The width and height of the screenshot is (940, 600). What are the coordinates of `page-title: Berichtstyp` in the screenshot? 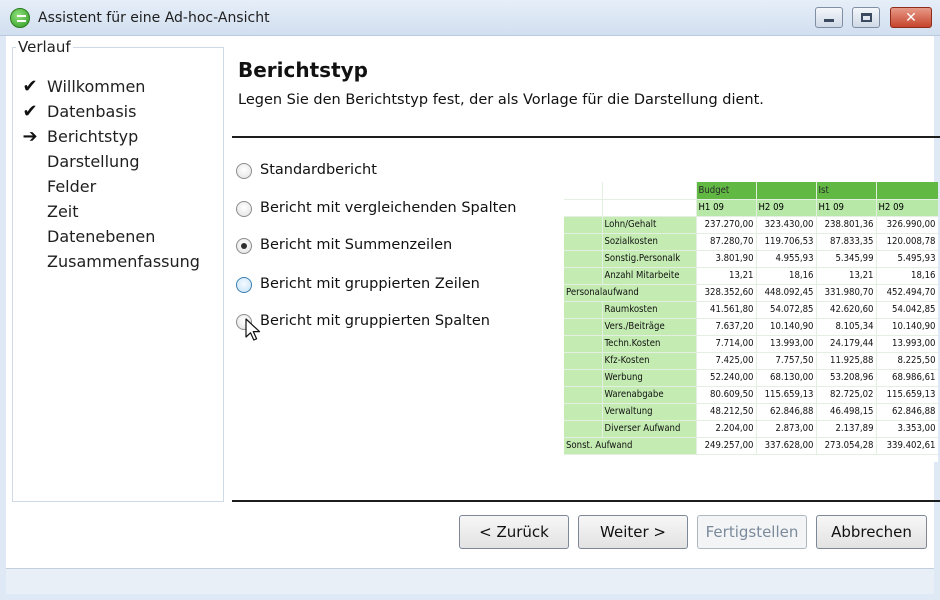 It's located at (303, 70).